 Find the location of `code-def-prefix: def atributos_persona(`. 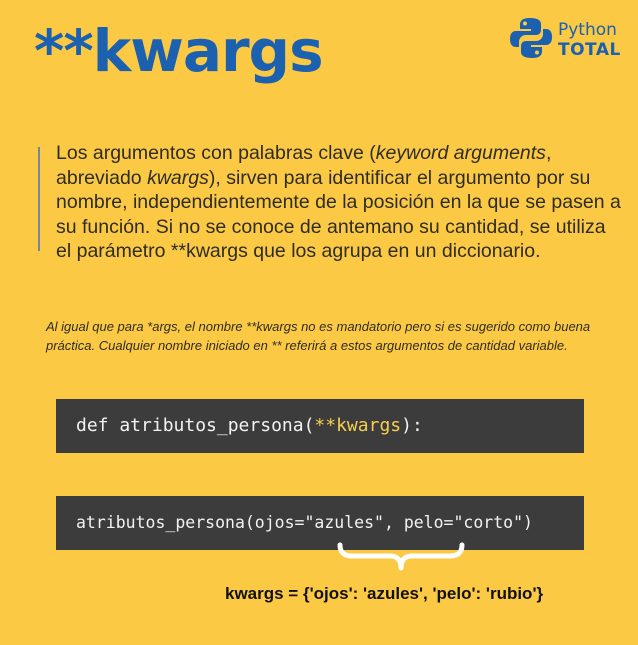

code-def-prefix: def atributos_persona( is located at coordinates (195, 425).